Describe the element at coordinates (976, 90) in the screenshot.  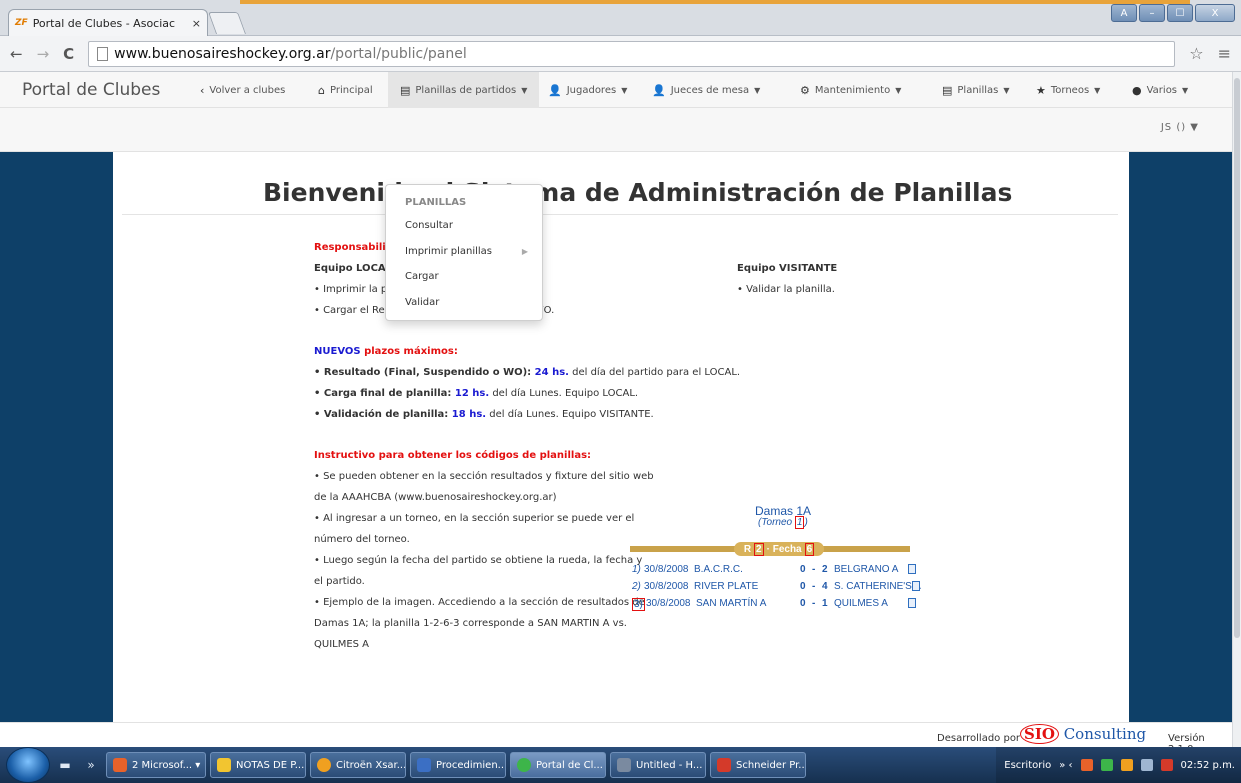
I see `nav-planillas: ▤ Planillas ▼` at that location.